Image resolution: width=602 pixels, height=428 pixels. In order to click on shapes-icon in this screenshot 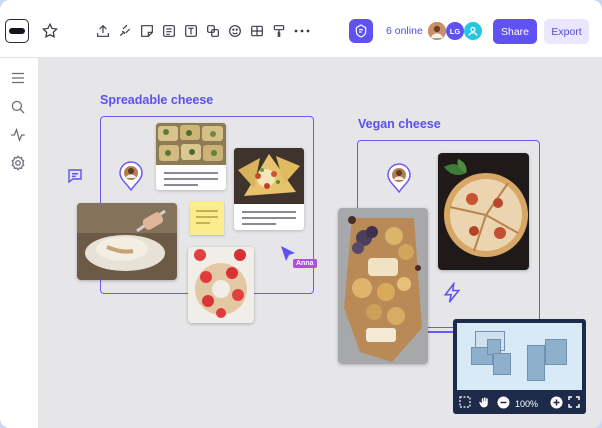, I will do `click(213, 31)`.